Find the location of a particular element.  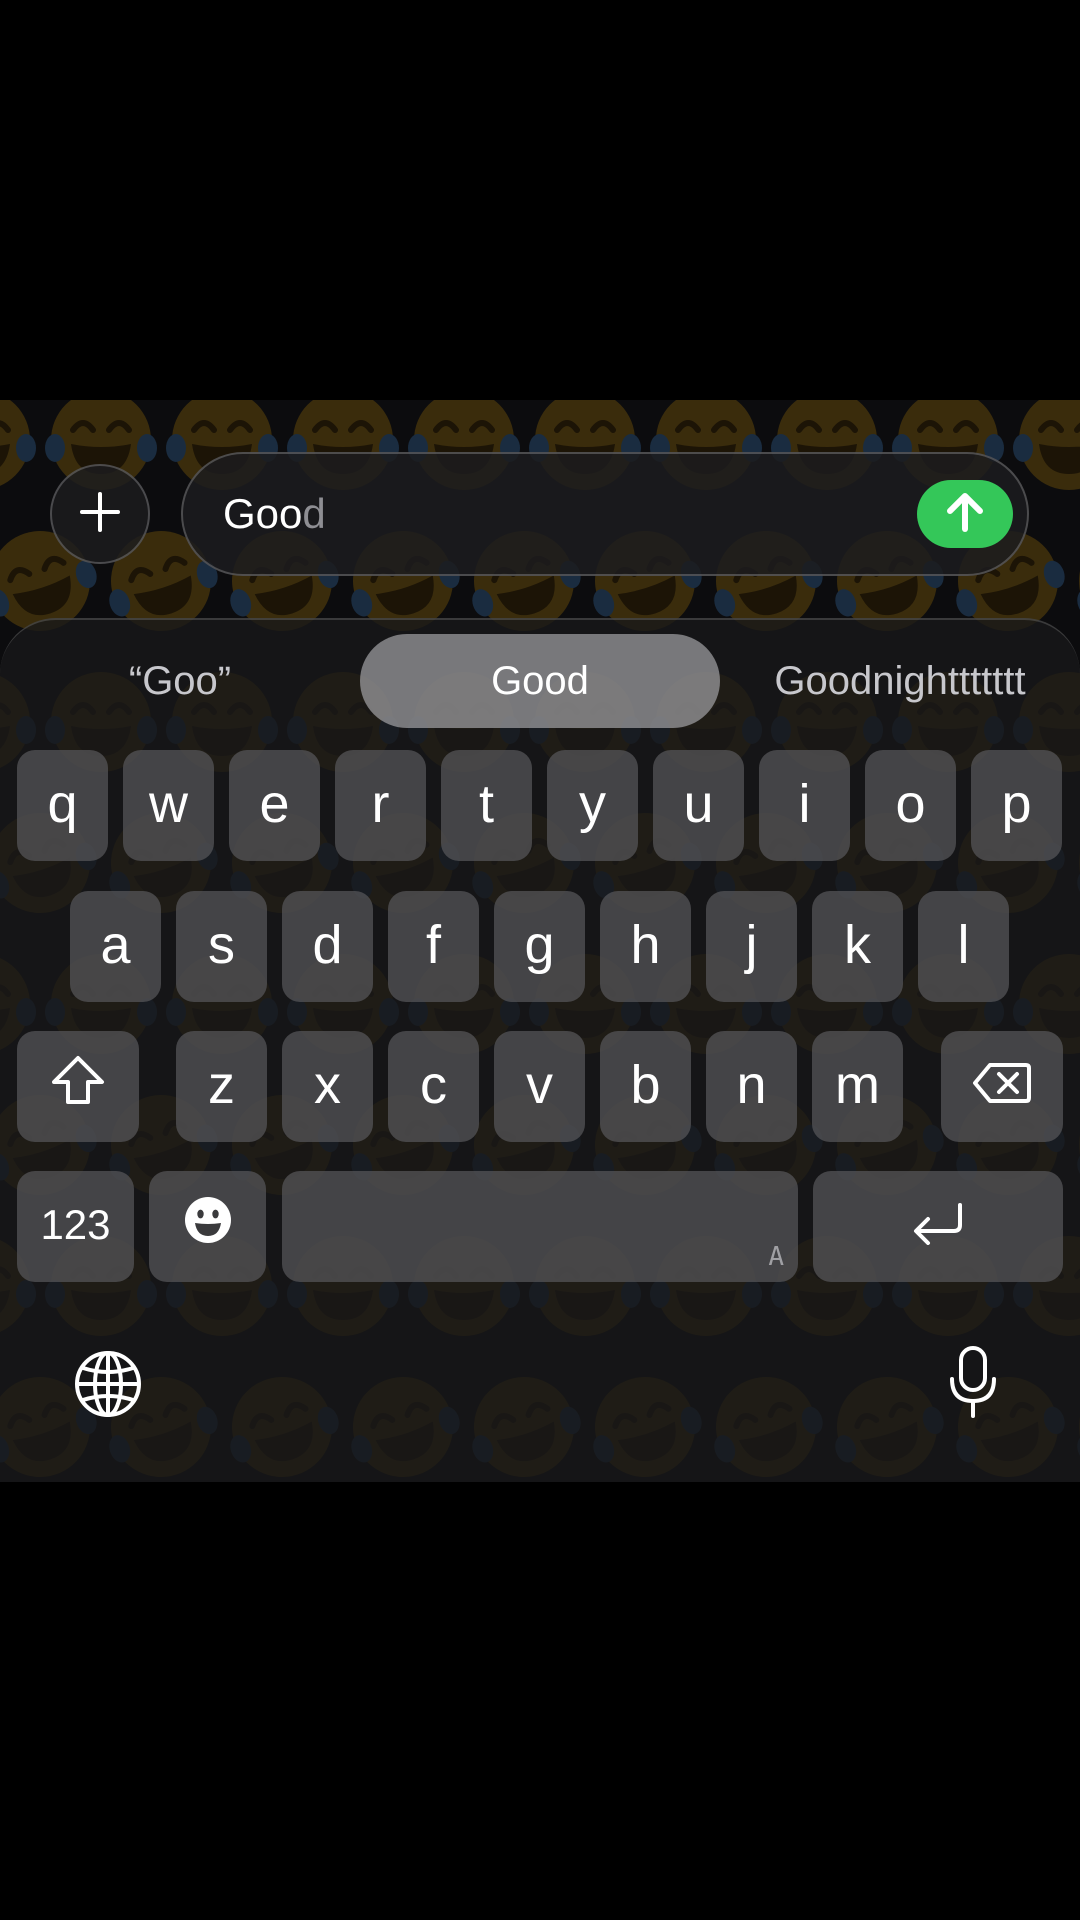

arrow-up-icon is located at coordinates (965, 514).